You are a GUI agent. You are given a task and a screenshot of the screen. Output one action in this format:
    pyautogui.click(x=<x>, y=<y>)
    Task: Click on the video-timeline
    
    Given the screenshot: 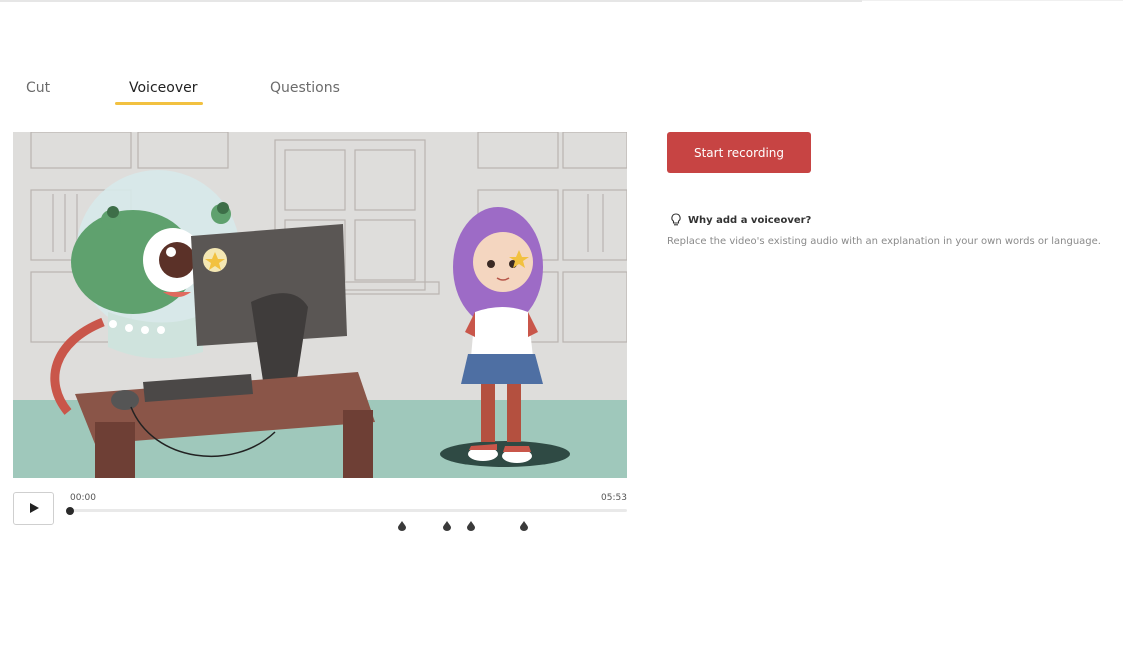 What is the action you would take?
    pyautogui.click(x=348, y=510)
    